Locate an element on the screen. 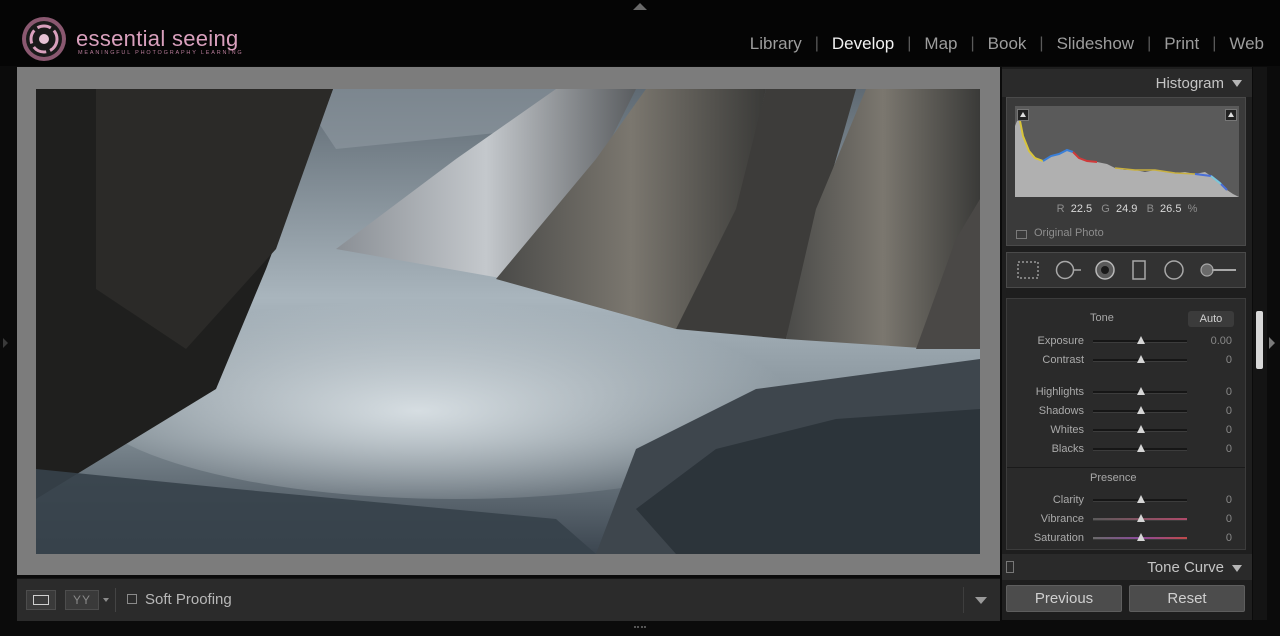  soft-proofing-label: Soft Proofing is located at coordinates (188, 599).